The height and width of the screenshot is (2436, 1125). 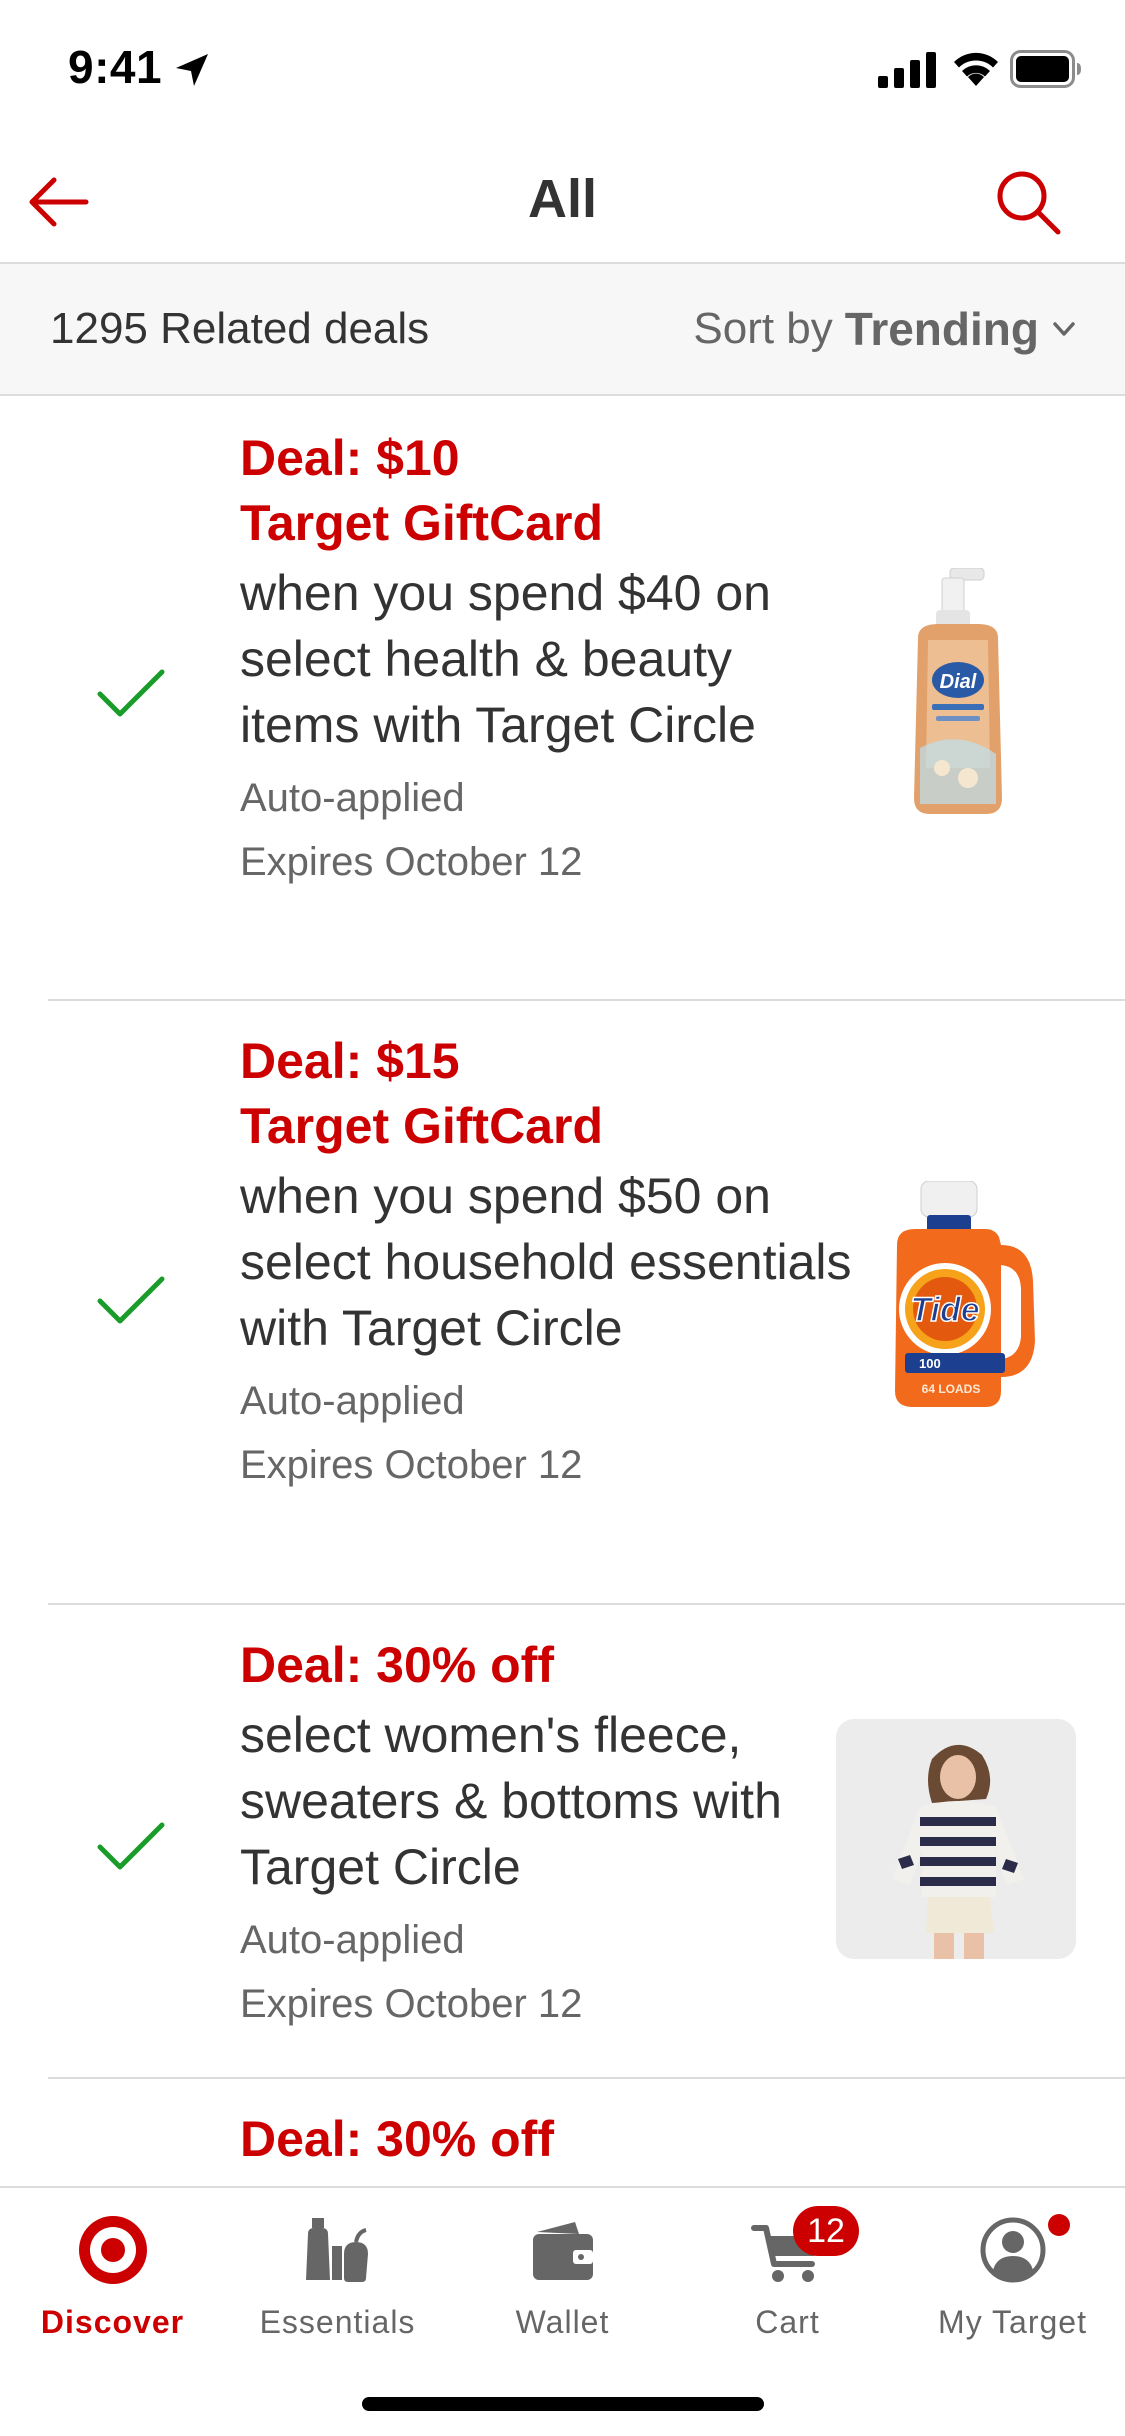 What do you see at coordinates (1059, 2225) in the screenshot?
I see `notification-dot` at bounding box center [1059, 2225].